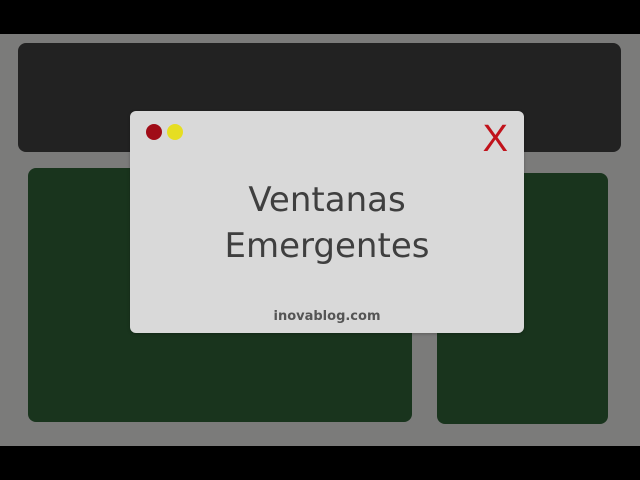  What do you see at coordinates (154, 132) in the screenshot?
I see `red-dot-icon` at bounding box center [154, 132].